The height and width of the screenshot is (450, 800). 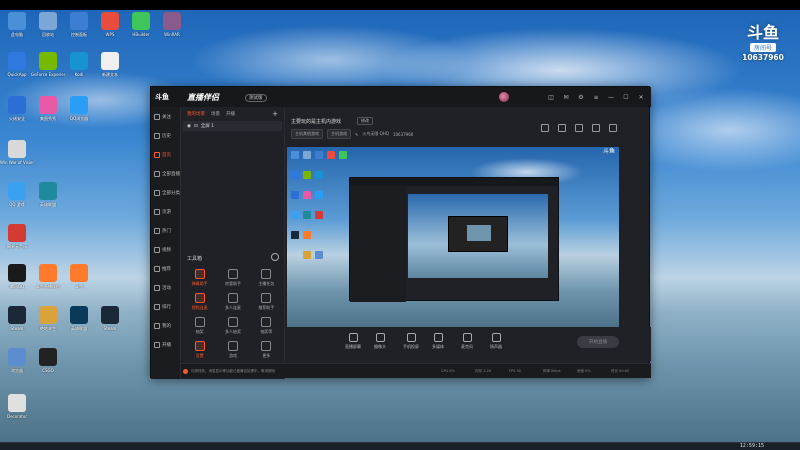 I want to click on rail-item: 全部直播, so click(x=165, y=173).